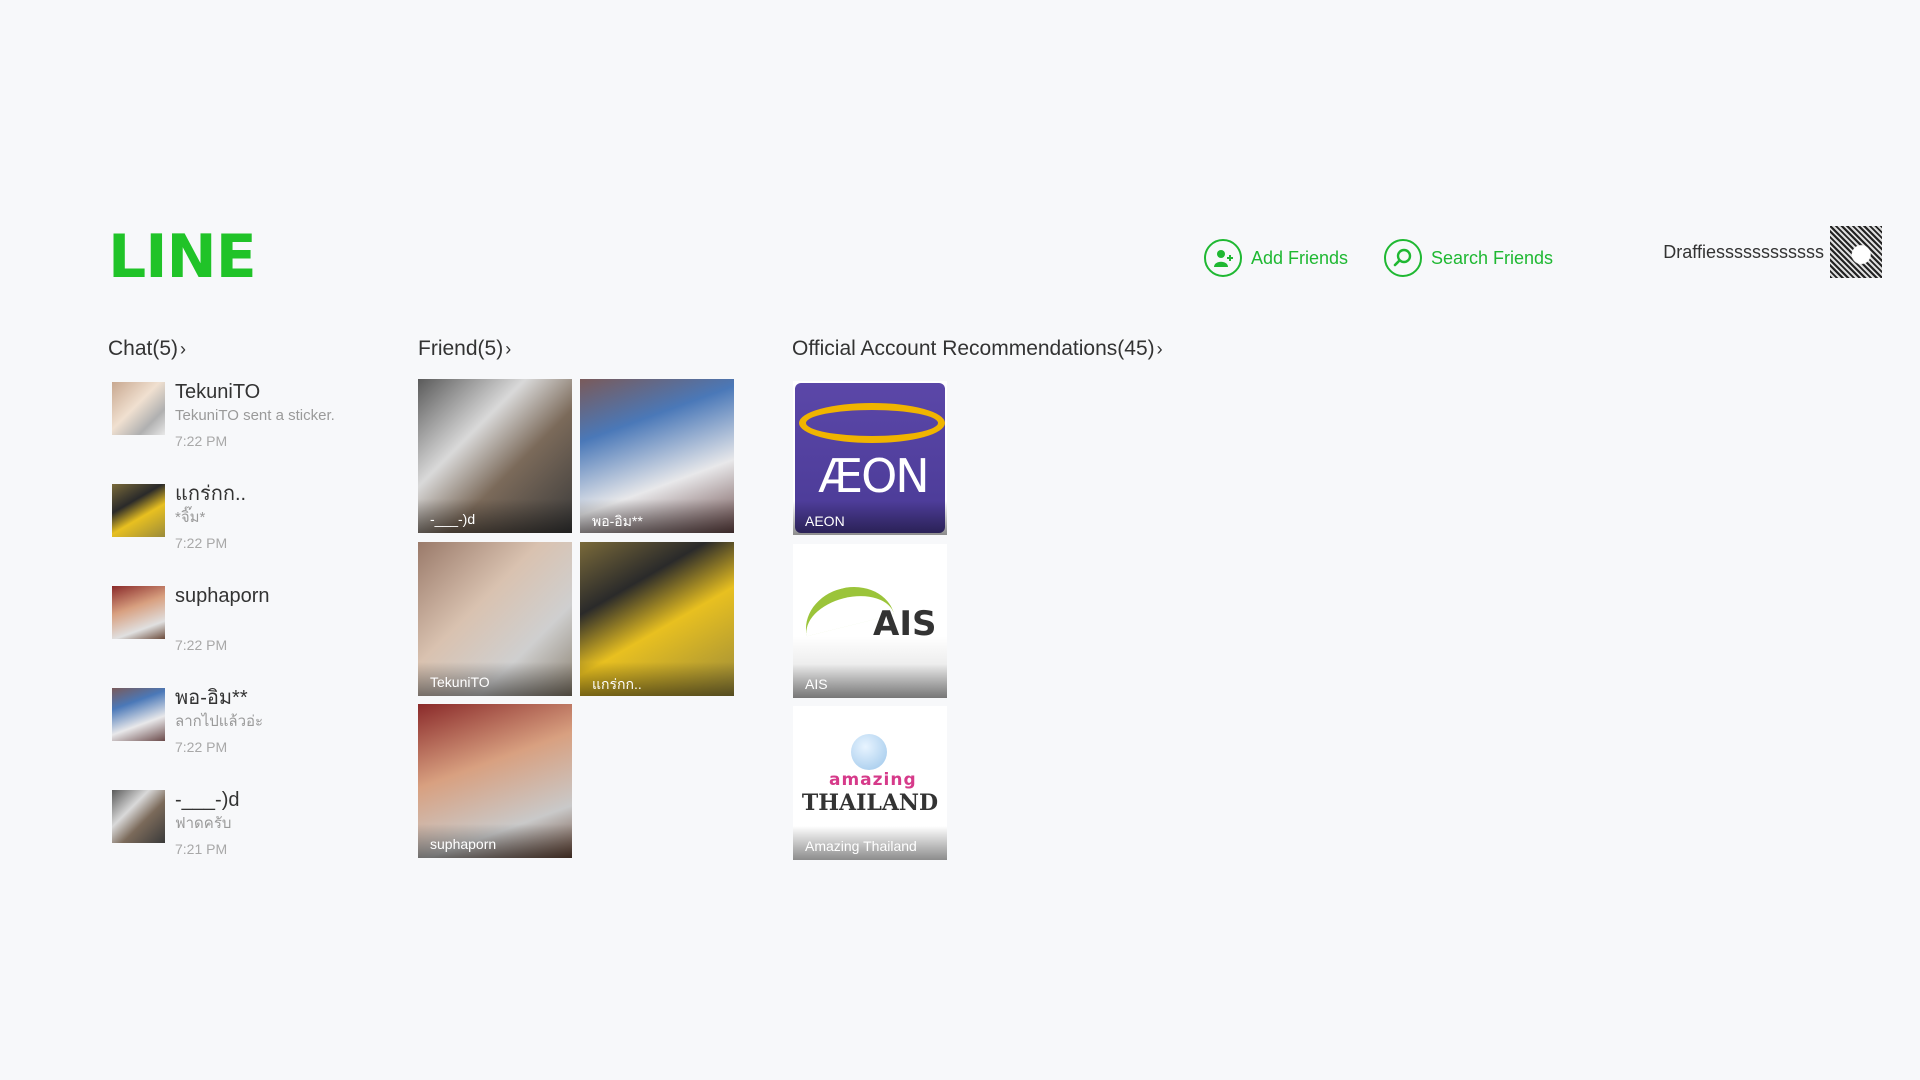 This screenshot has width=1920, height=1080. What do you see at coordinates (1223, 258) in the screenshot?
I see `add-friend-icon` at bounding box center [1223, 258].